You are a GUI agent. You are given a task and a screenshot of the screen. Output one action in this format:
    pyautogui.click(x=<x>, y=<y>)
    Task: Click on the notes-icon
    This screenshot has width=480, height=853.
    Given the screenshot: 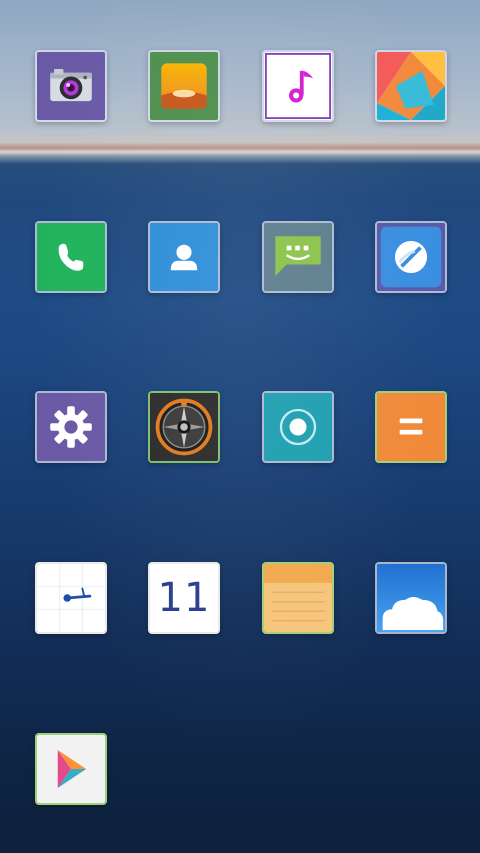 What is the action you would take?
    pyautogui.click(x=298, y=598)
    